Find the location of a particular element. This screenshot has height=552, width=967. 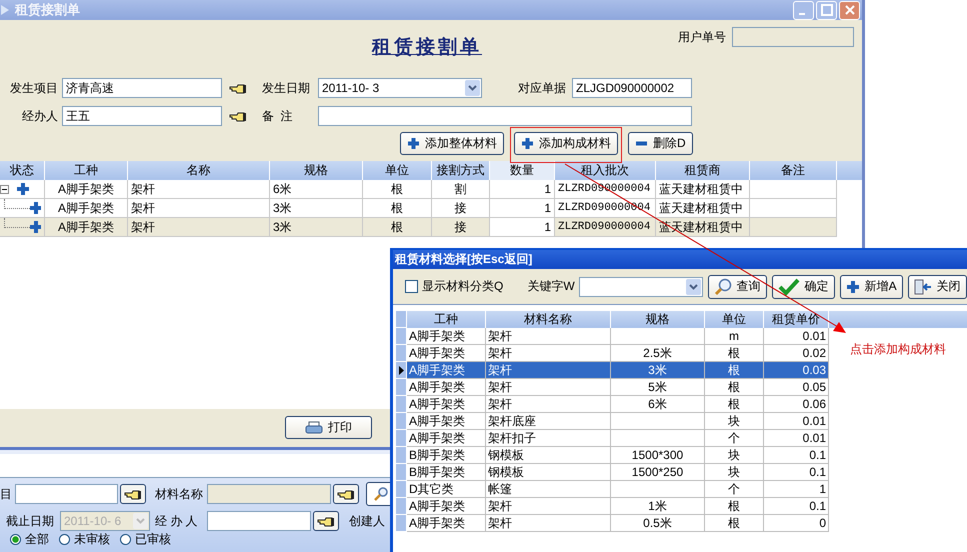

user-no-label: 用户单号 is located at coordinates (702, 37).